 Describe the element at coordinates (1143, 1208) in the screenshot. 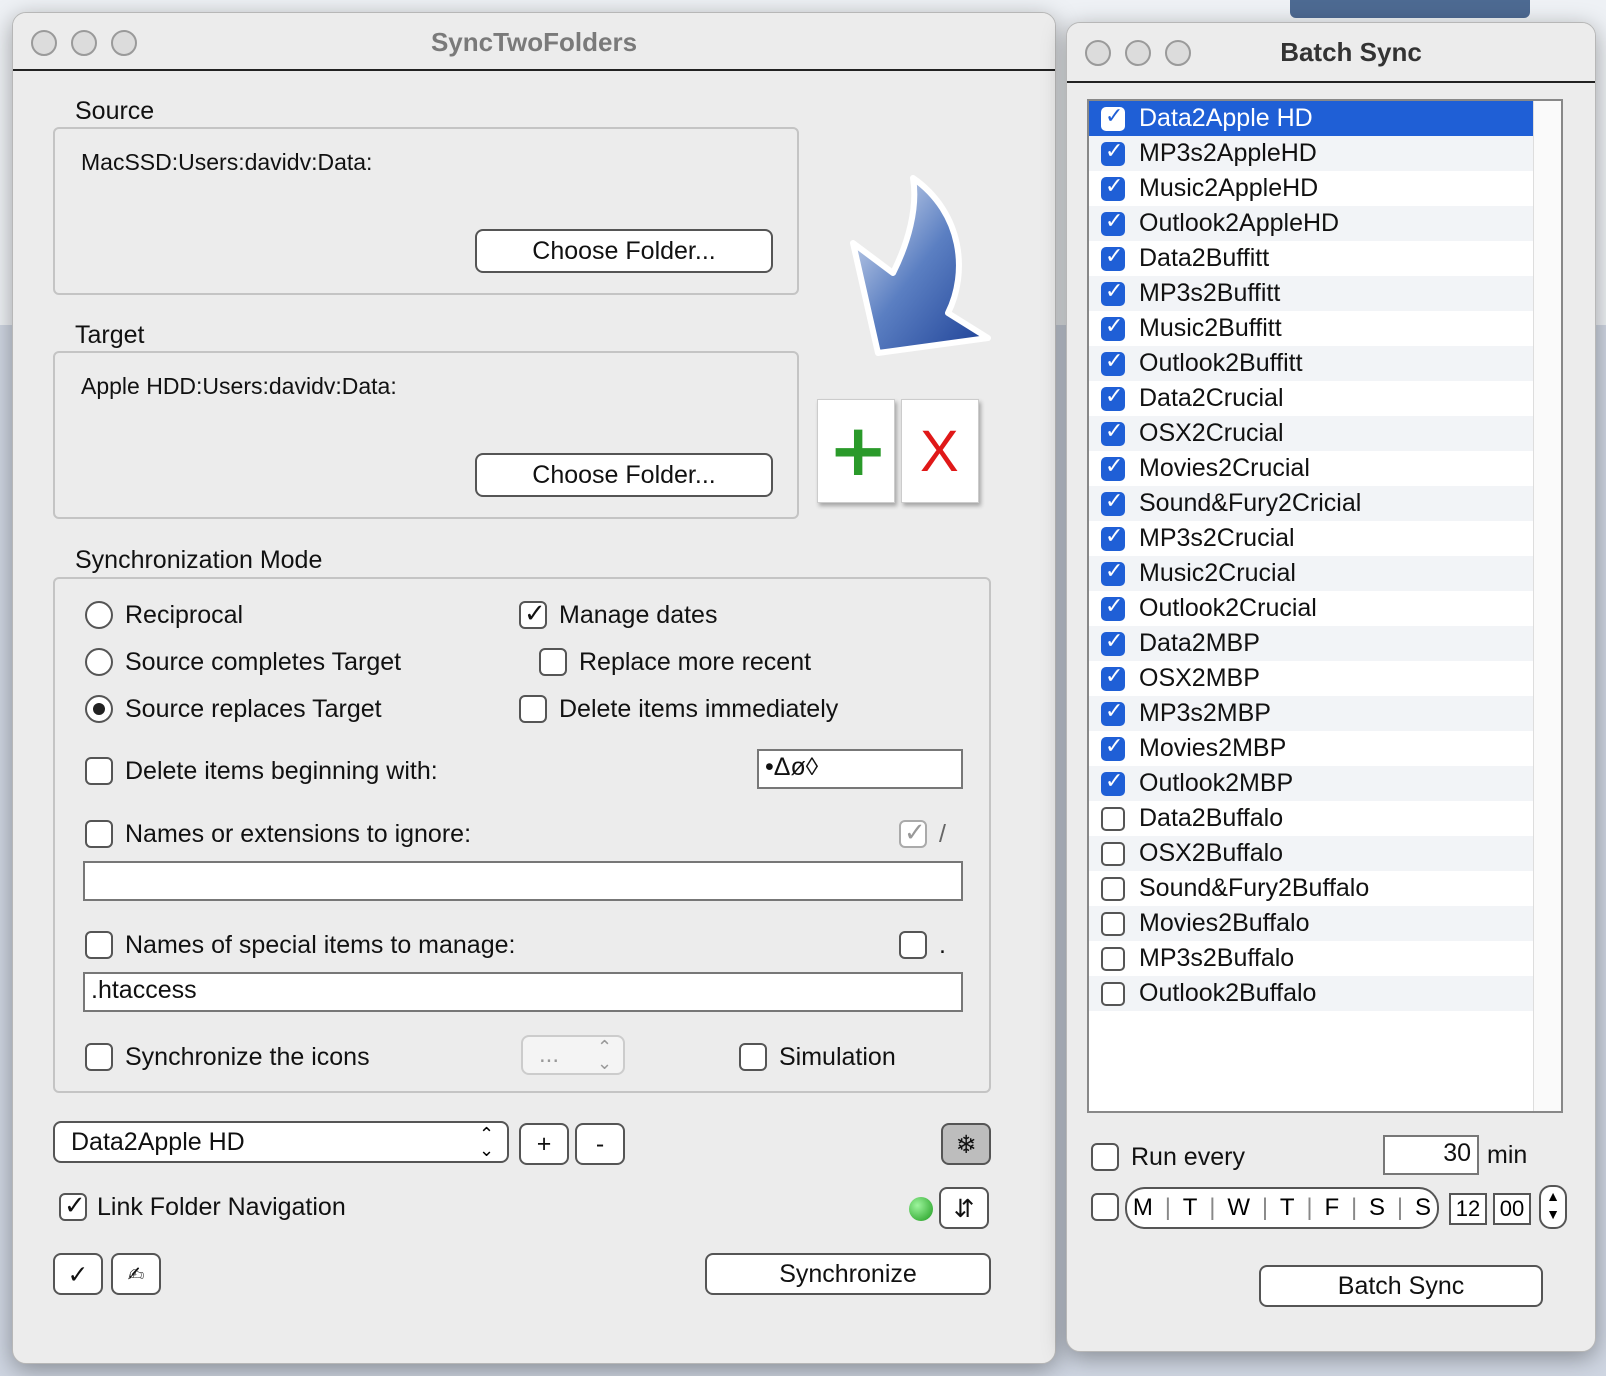

I see `day-monday: M` at that location.